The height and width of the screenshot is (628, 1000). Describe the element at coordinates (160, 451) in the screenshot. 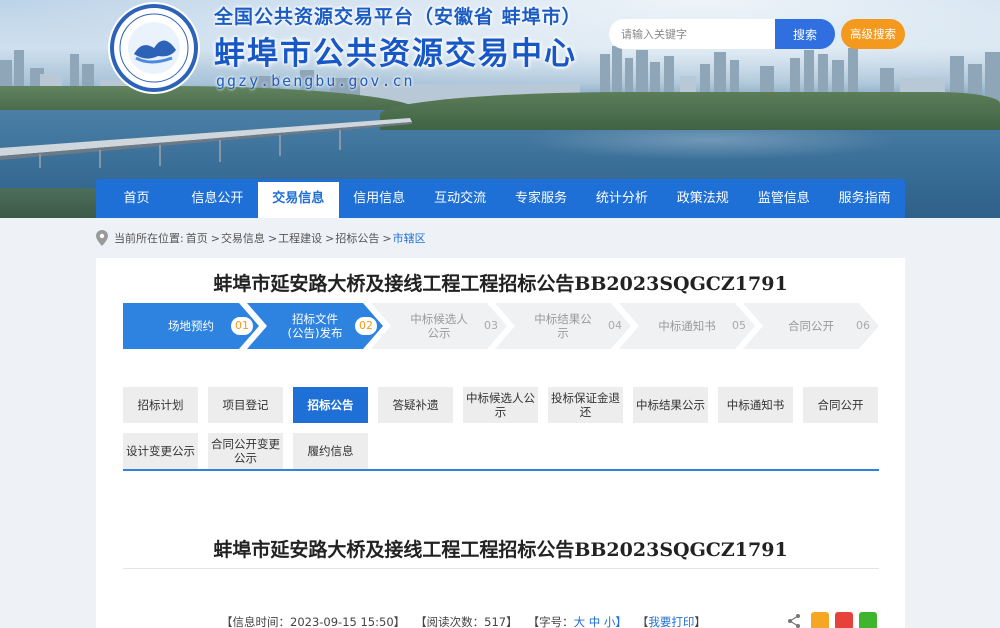

I see `tab-design-change: 设计变更公示` at that location.